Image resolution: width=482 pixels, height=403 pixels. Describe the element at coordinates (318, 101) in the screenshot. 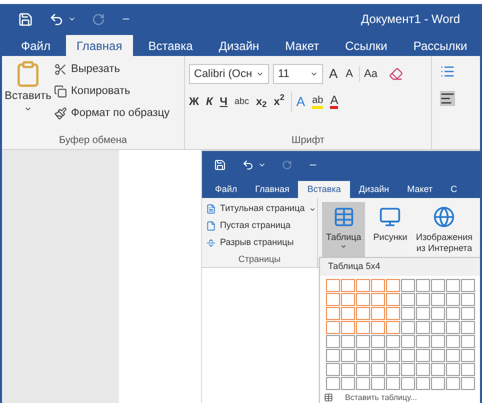

I see `highlight-button: ab` at that location.